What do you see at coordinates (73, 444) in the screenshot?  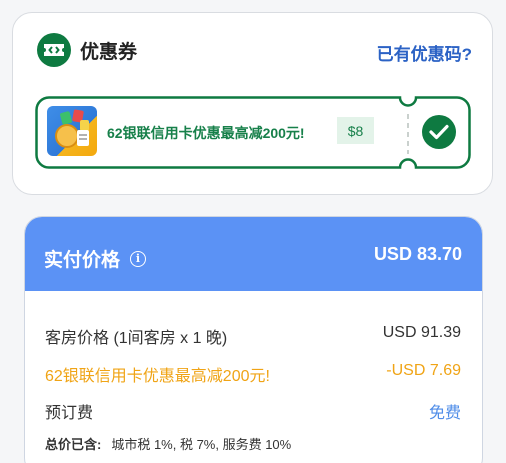 I see `tax-included-label: 总价已含:` at bounding box center [73, 444].